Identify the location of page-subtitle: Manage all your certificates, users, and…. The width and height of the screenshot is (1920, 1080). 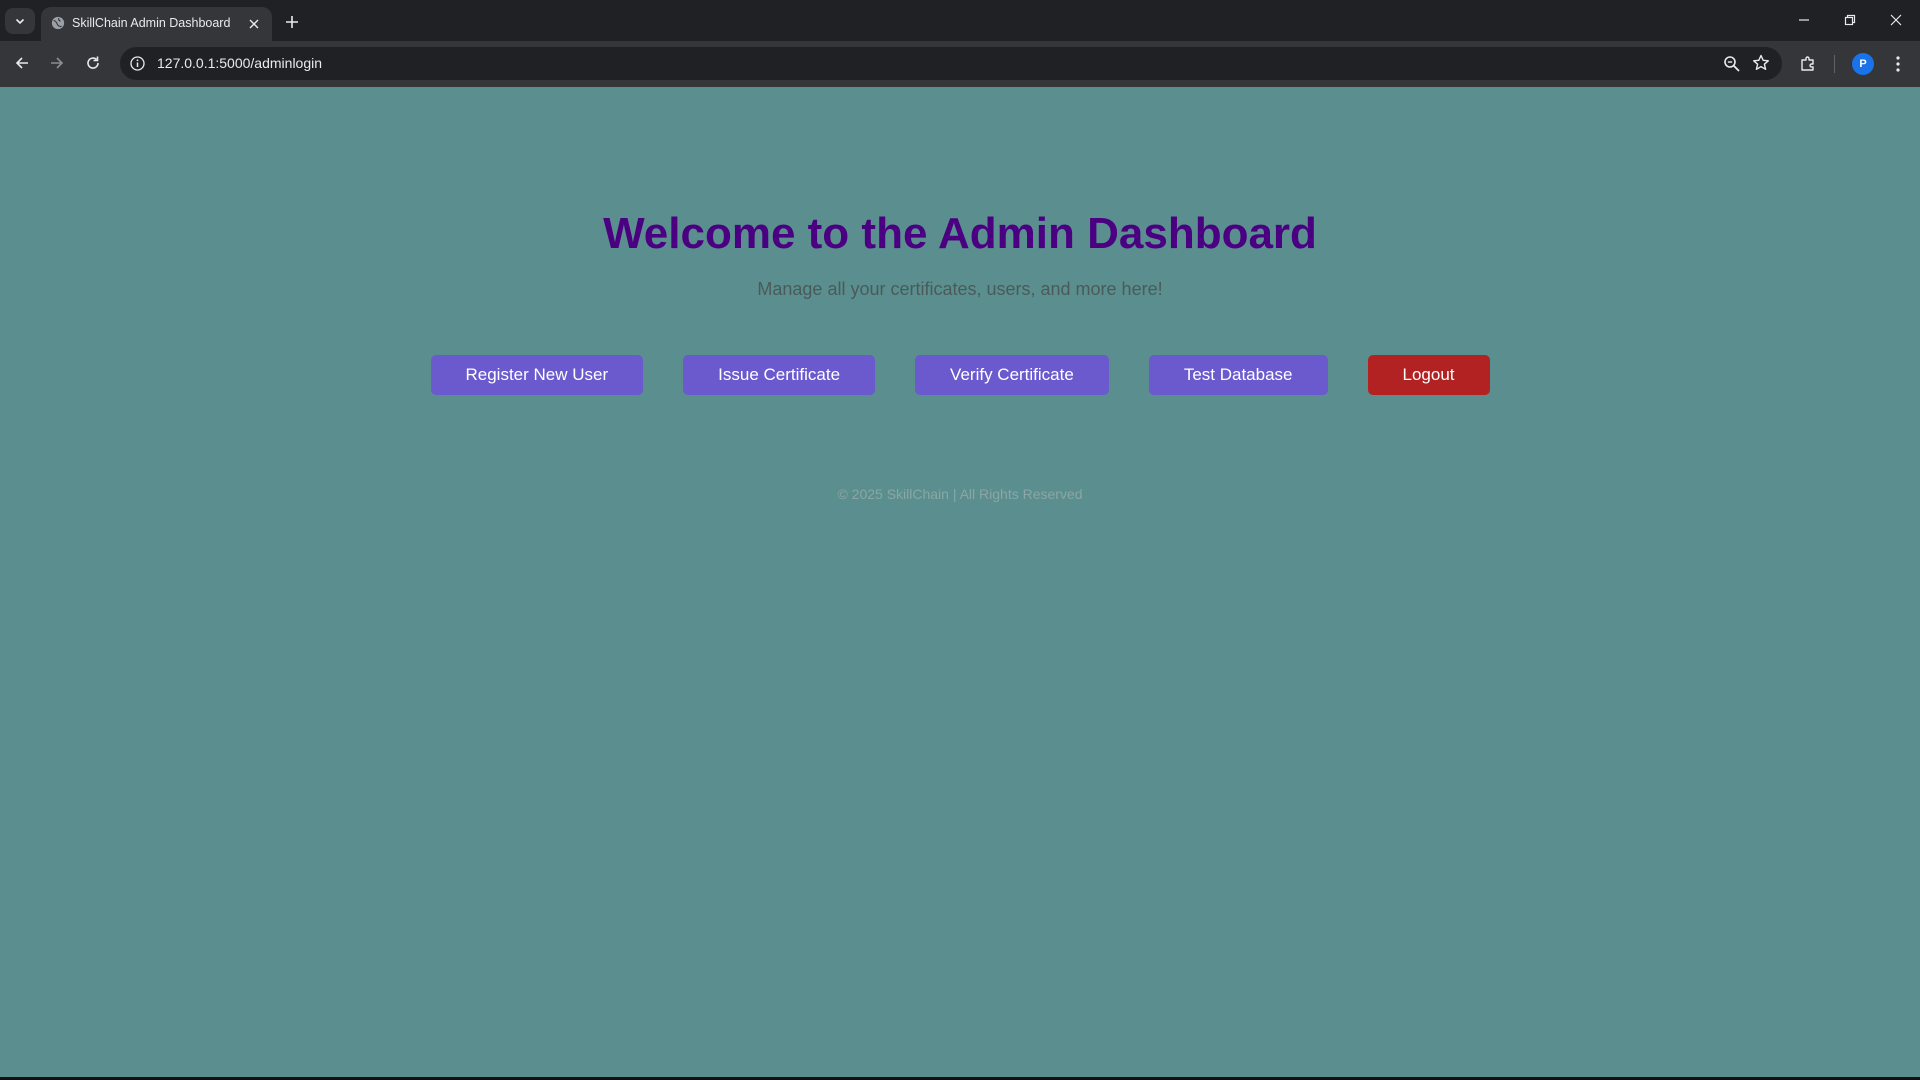
(960, 289).